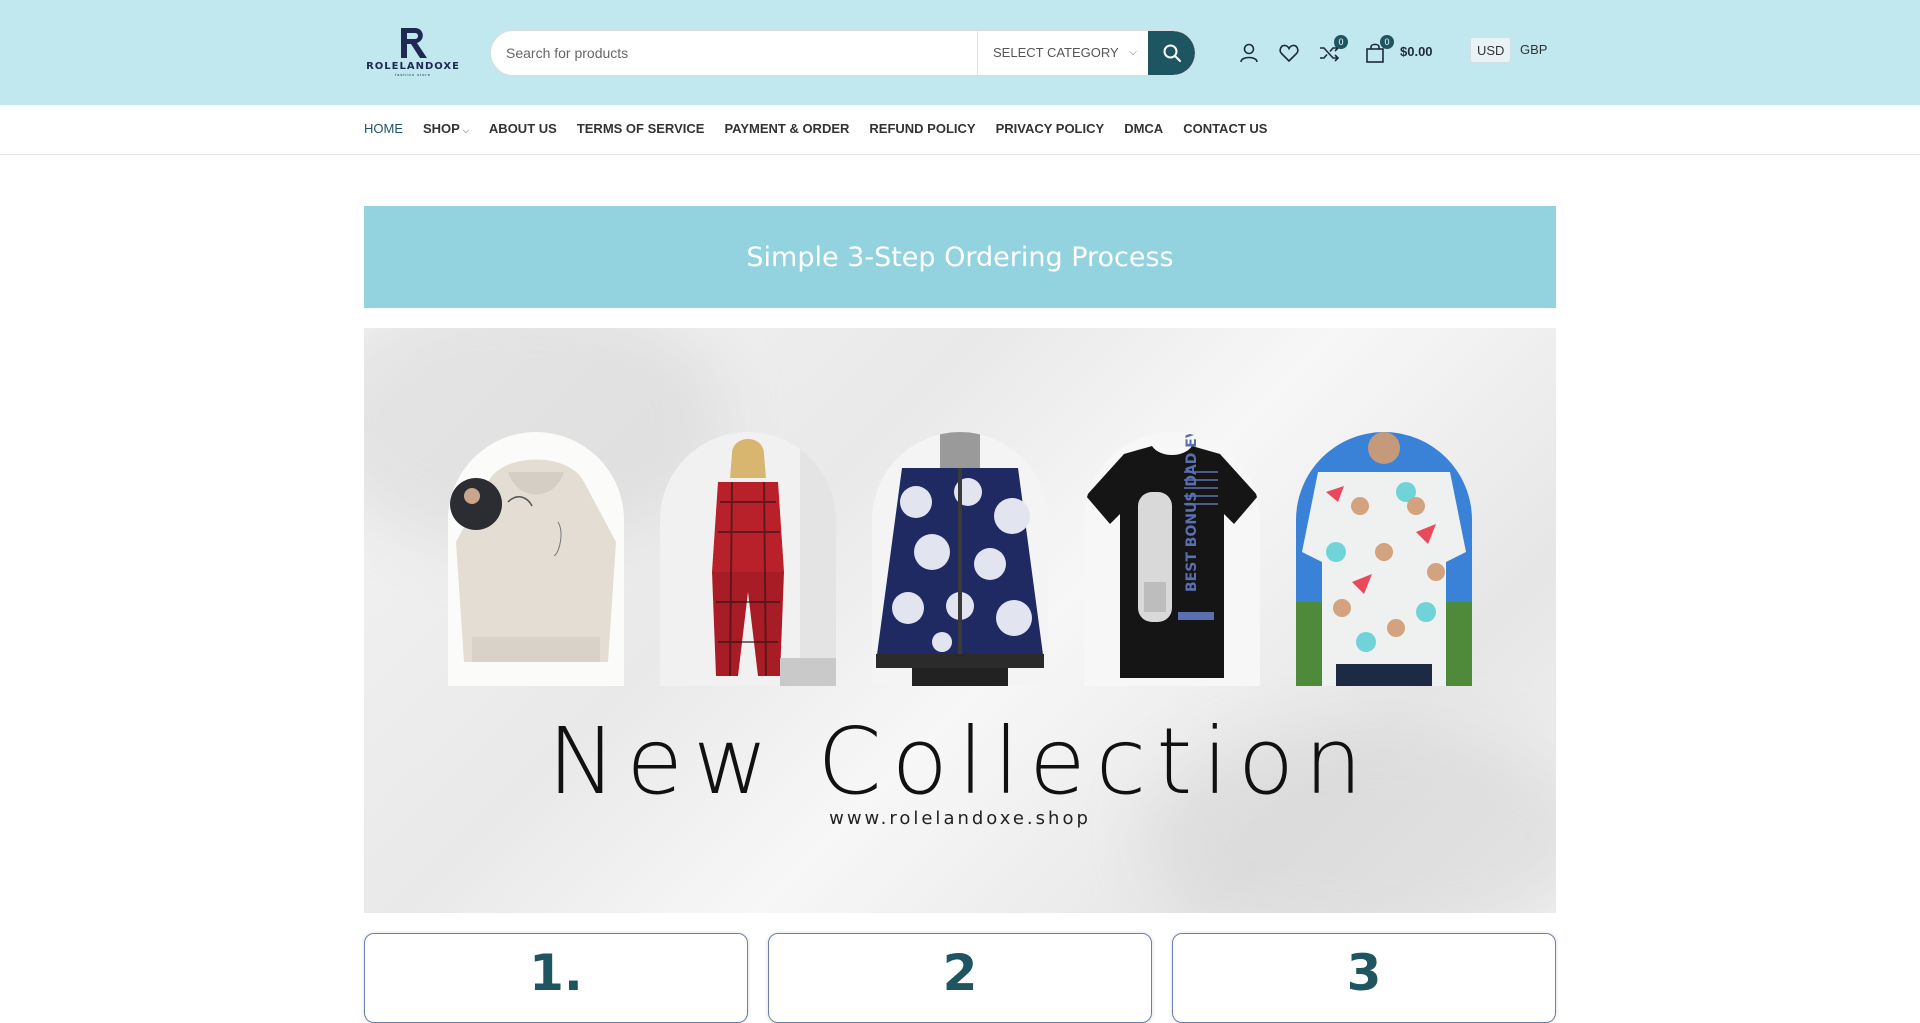 The width and height of the screenshot is (1920, 1023). I want to click on hero-url: www.rolelandoxe.shop, so click(960, 818).